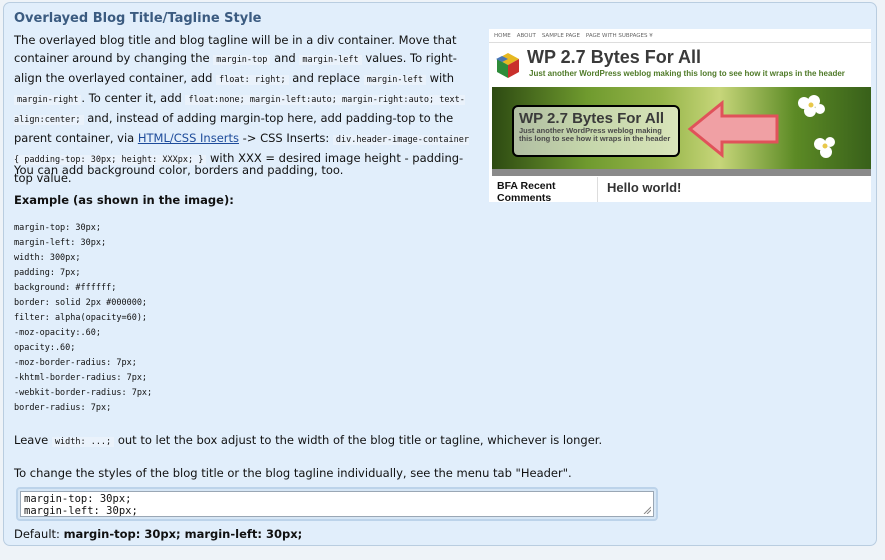 The image size is (885, 560). Describe the element at coordinates (47, 273) in the screenshot. I see `css-line: padding: 7px;` at that location.